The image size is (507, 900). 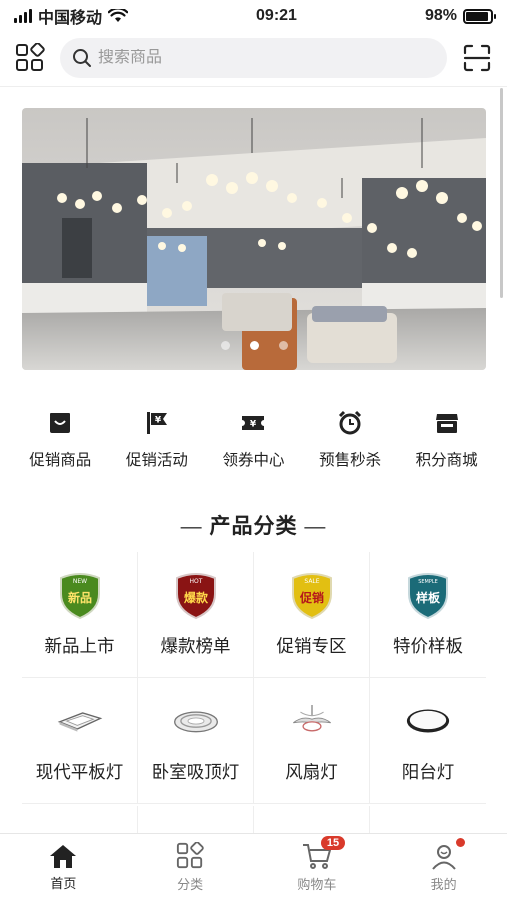 What do you see at coordinates (443, 884) in the screenshot?
I see `tab-label: 我的` at bounding box center [443, 884].